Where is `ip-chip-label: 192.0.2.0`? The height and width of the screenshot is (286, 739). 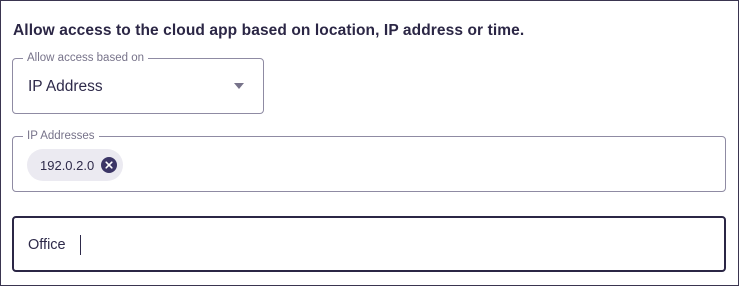
ip-chip-label: 192.0.2.0 is located at coordinates (67, 165).